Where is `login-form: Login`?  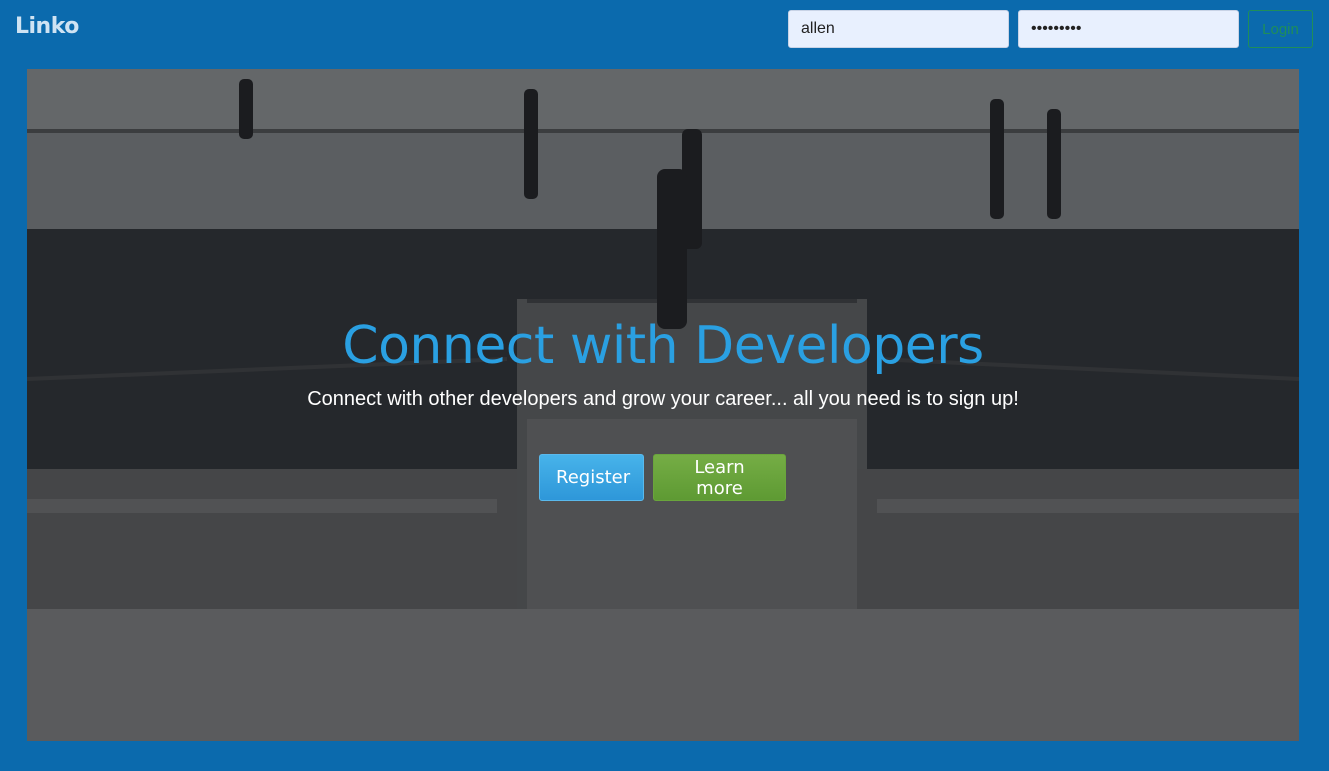
login-form: Login is located at coordinates (1050, 29).